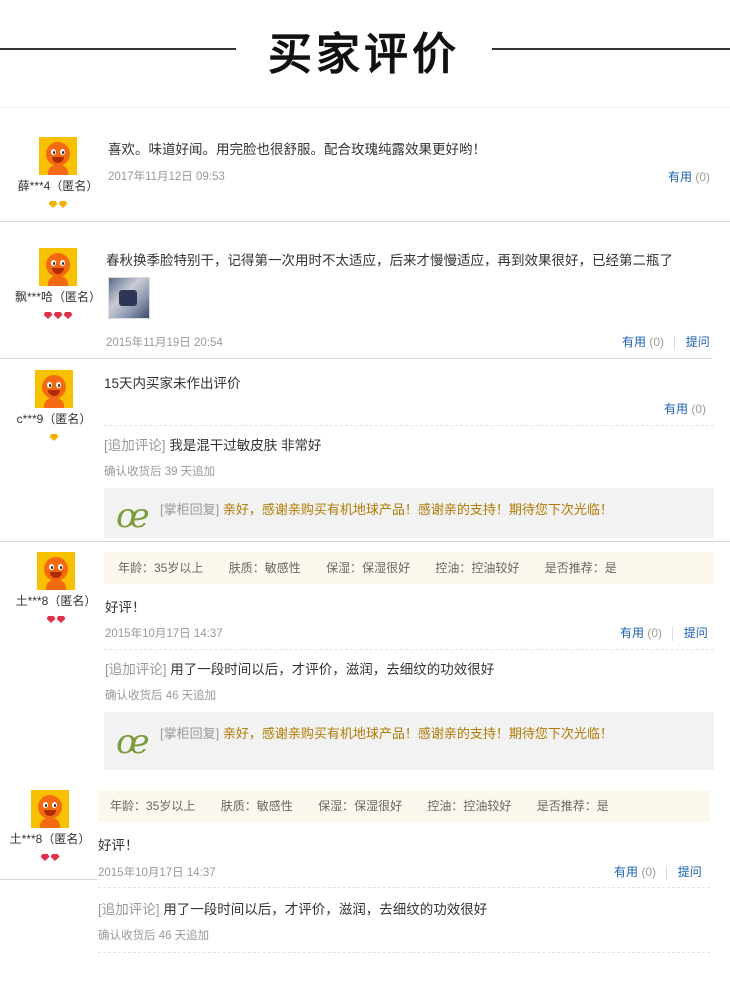  What do you see at coordinates (256, 806) in the screenshot?
I see `attr-skin-type: 肤质：敏感性` at bounding box center [256, 806].